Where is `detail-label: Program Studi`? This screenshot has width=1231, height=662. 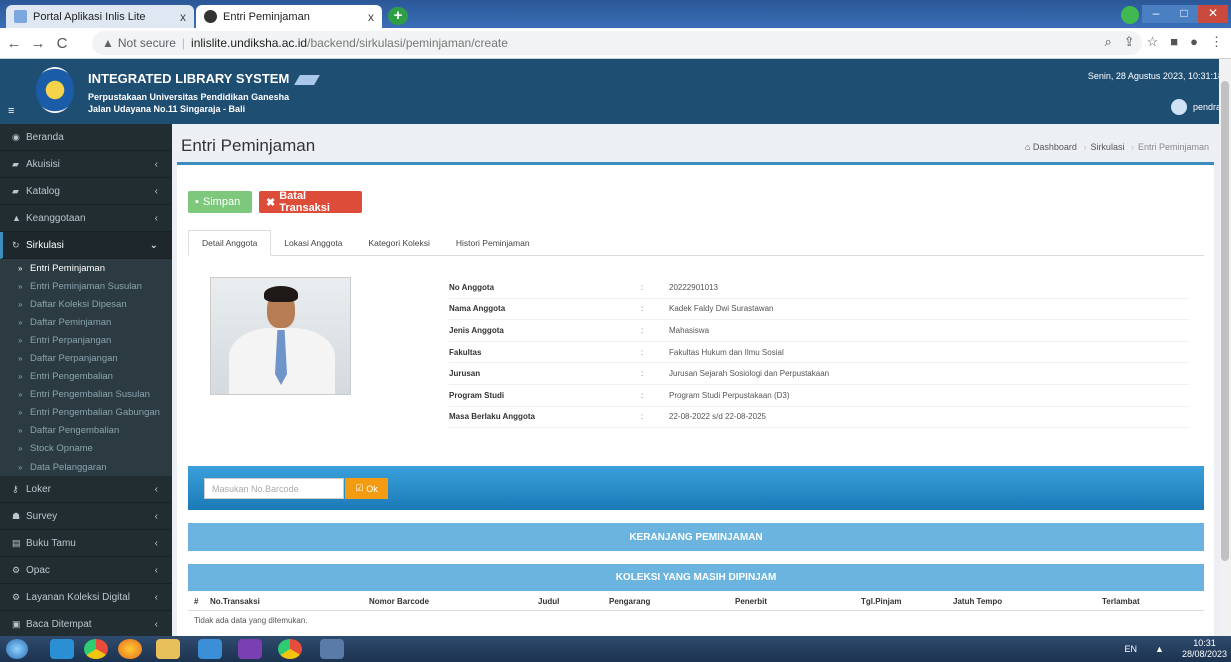
detail-label: Program Studi is located at coordinates (477, 395).